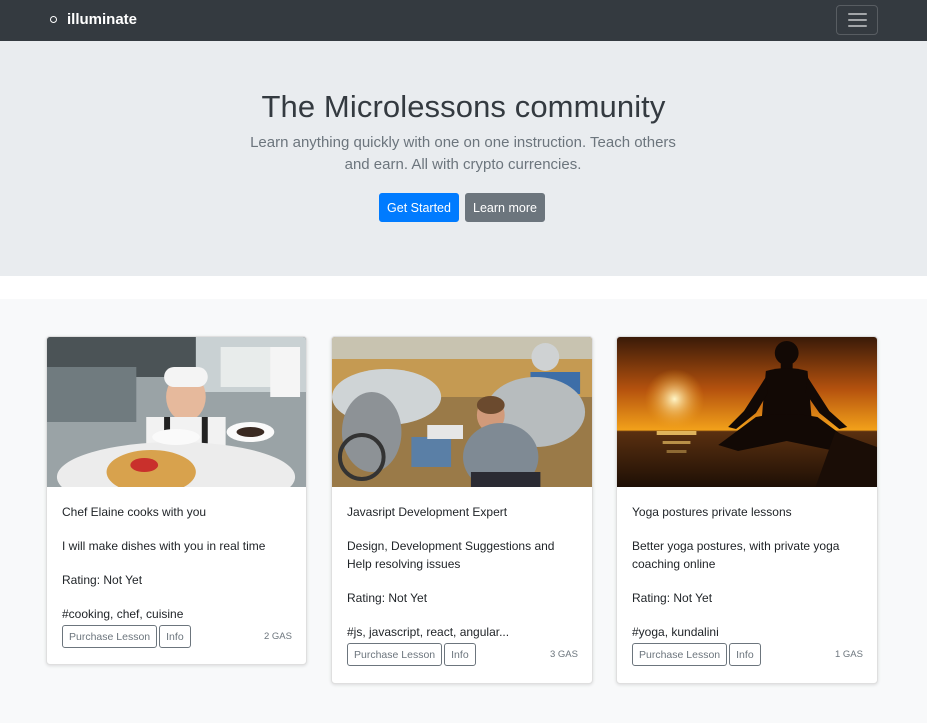 The width and height of the screenshot is (927, 723). What do you see at coordinates (176, 412) in the screenshot?
I see `chef-photo` at bounding box center [176, 412].